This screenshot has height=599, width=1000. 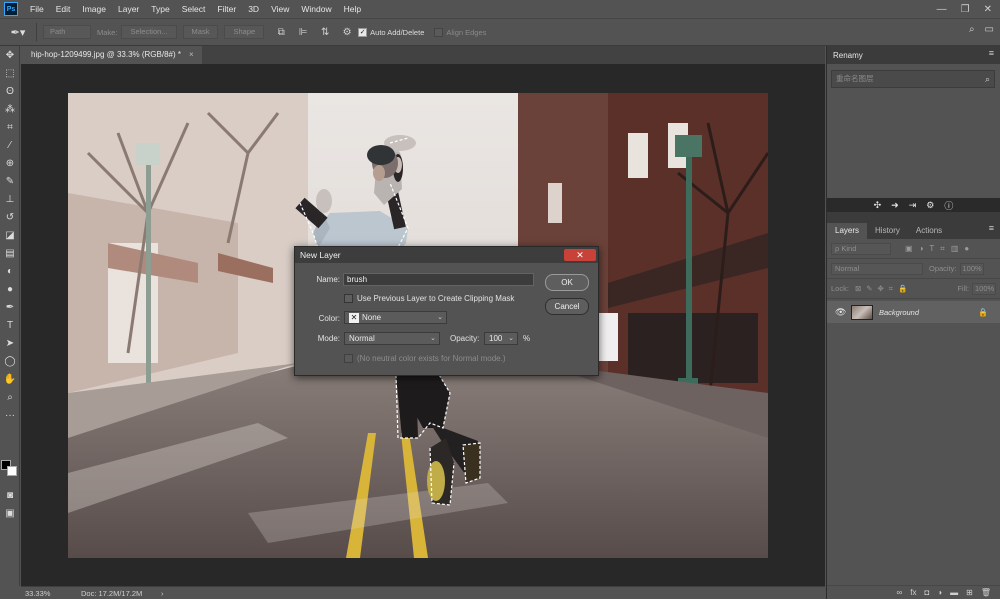 I want to click on screen-mode-icon: ▣, so click(x=10, y=513).